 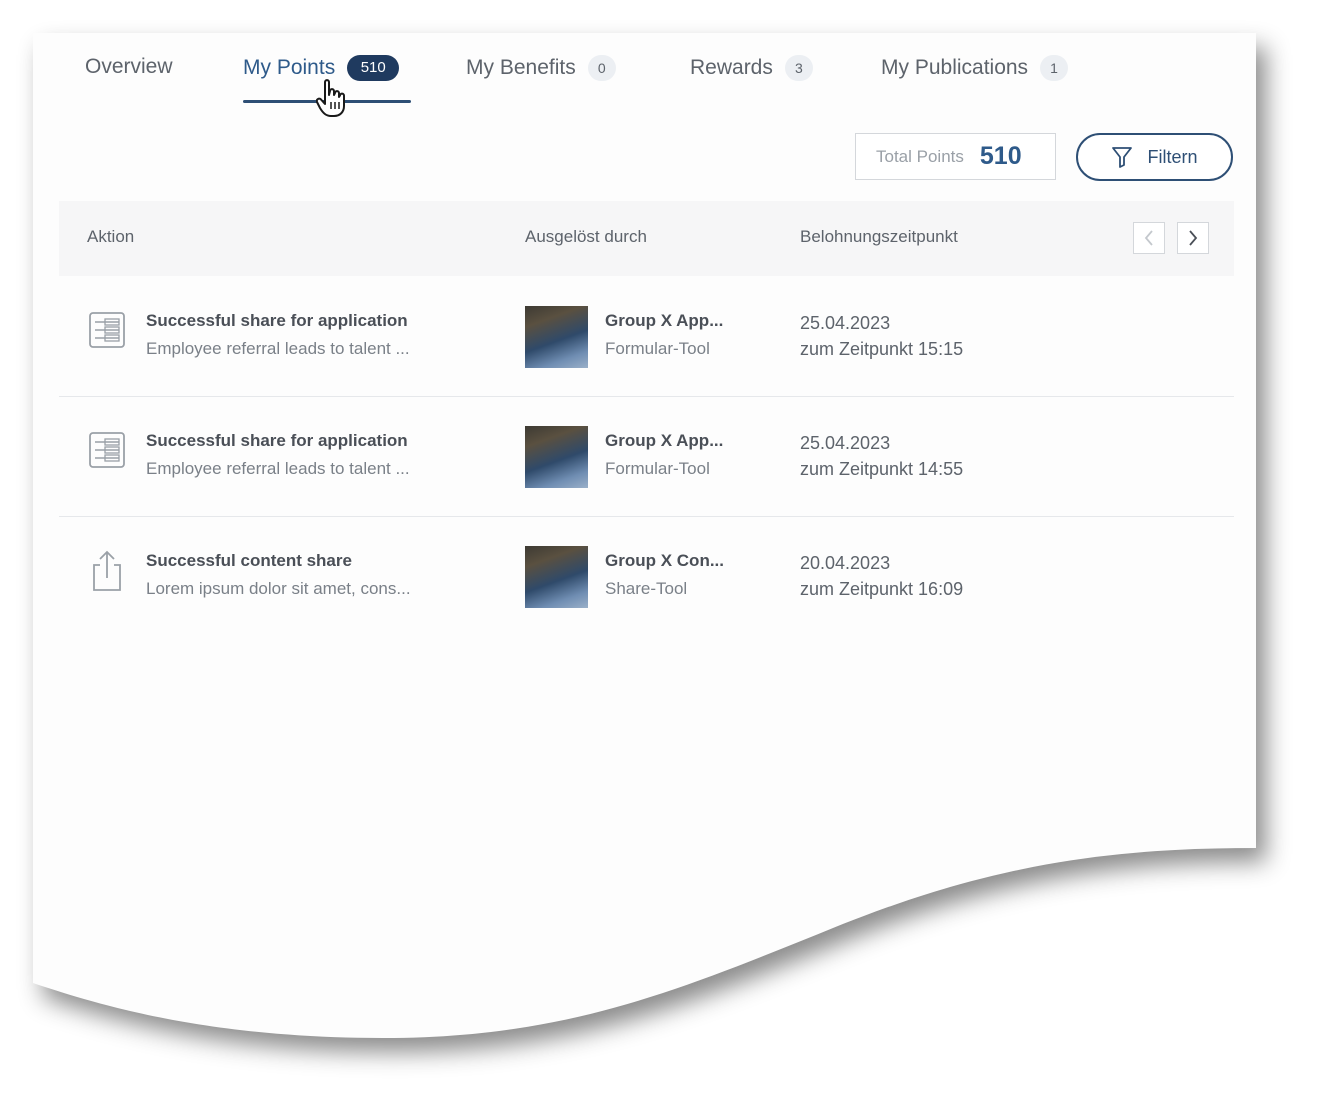 I want to click on tab-overview: Overview, so click(x=129, y=67).